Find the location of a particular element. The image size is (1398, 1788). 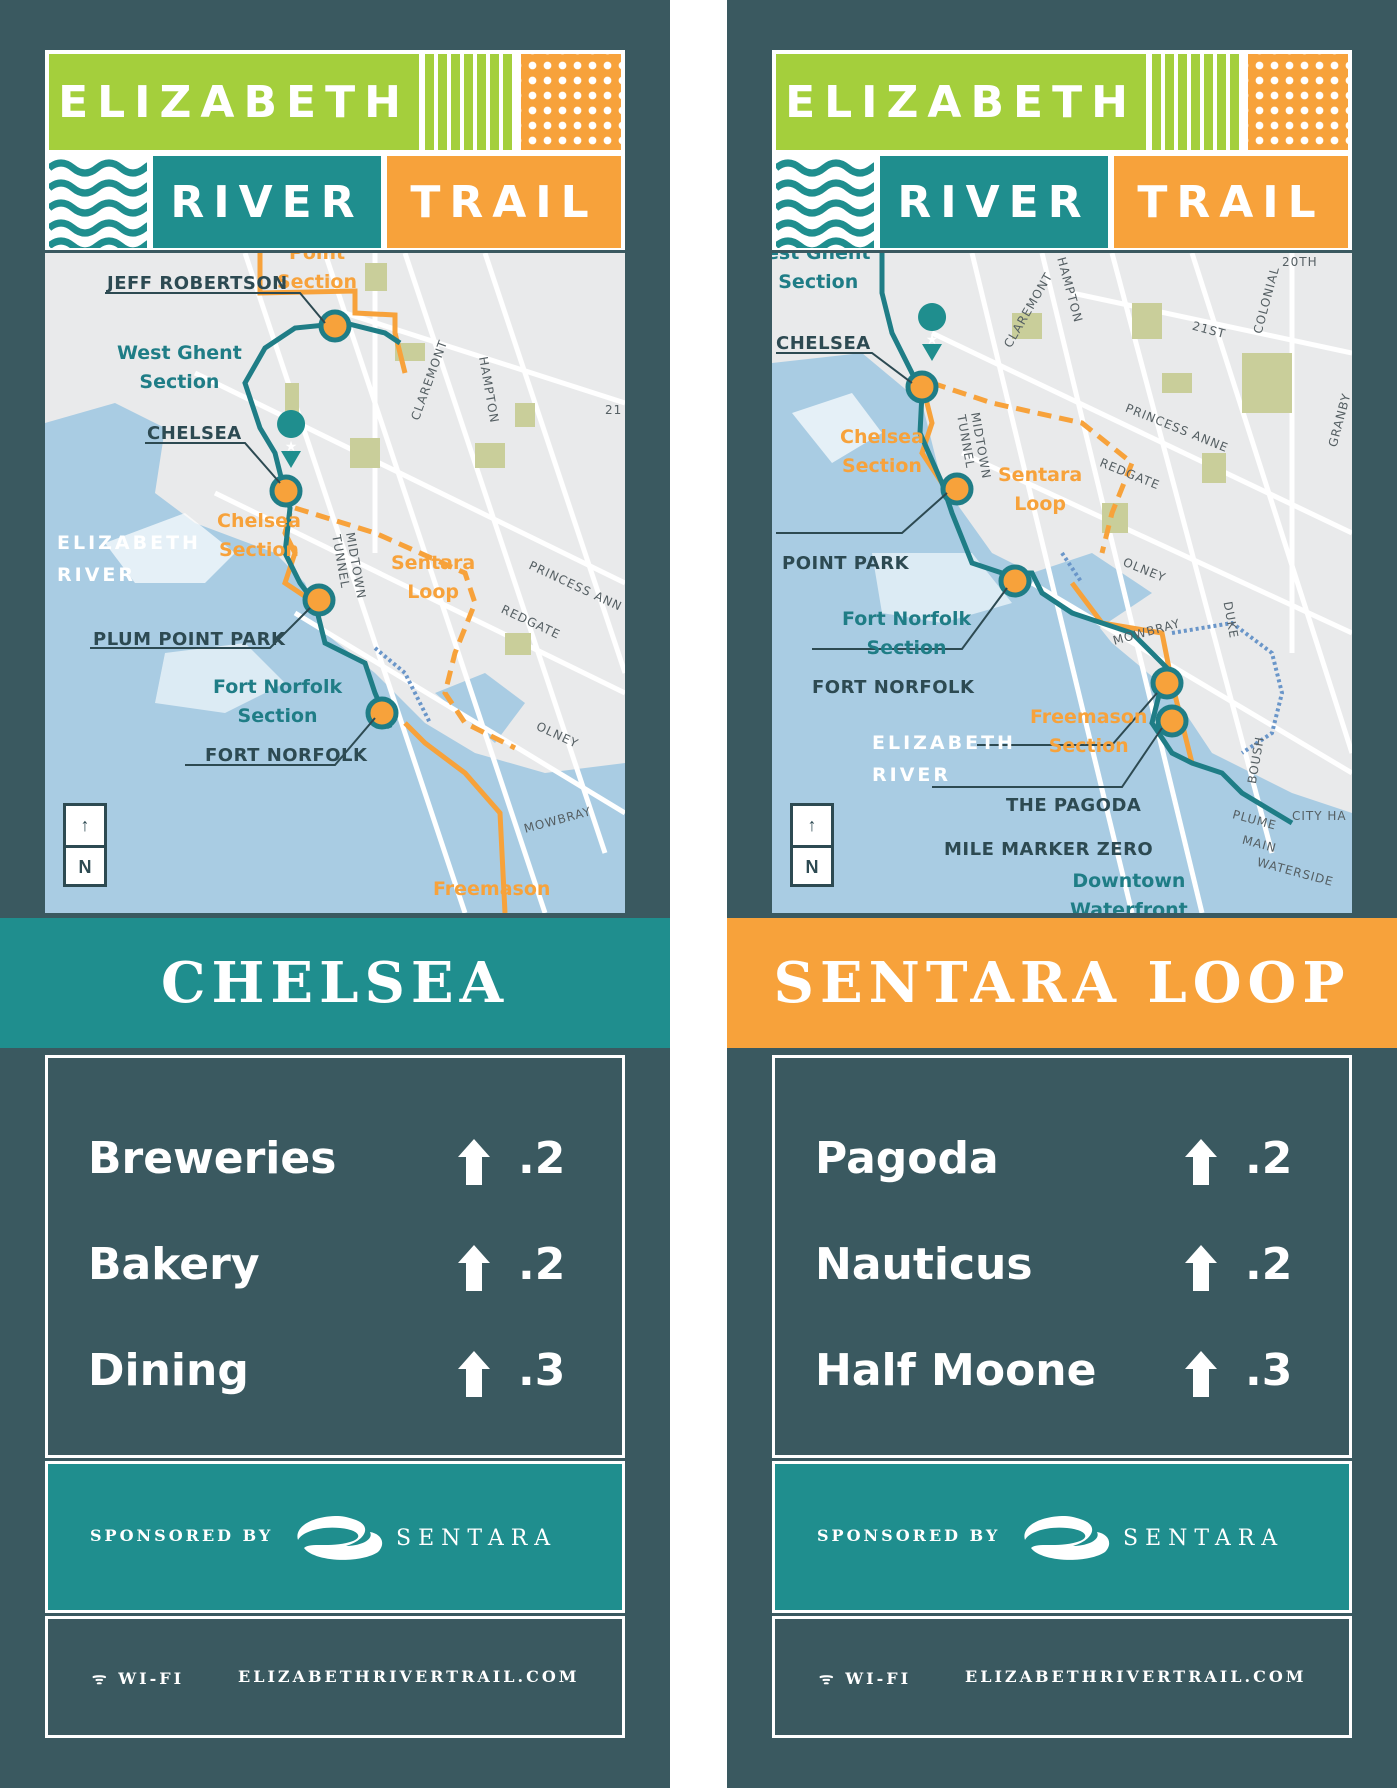

destination-row: Dining .3 is located at coordinates (328, 1375).